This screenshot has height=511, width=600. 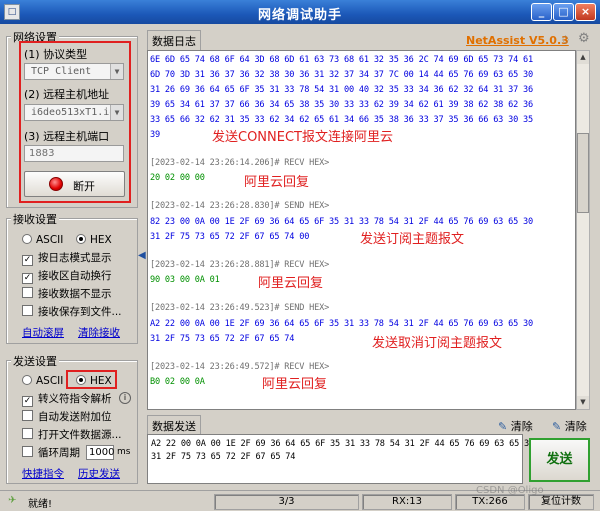 I want to click on log-hex-line: 39, so click(x=155, y=135).